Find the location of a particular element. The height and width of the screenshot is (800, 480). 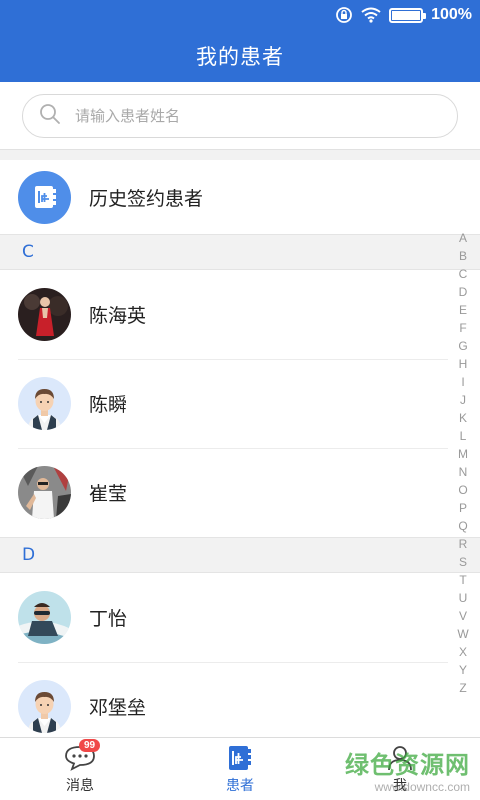

index-letter: V is located at coordinates (463, 616).